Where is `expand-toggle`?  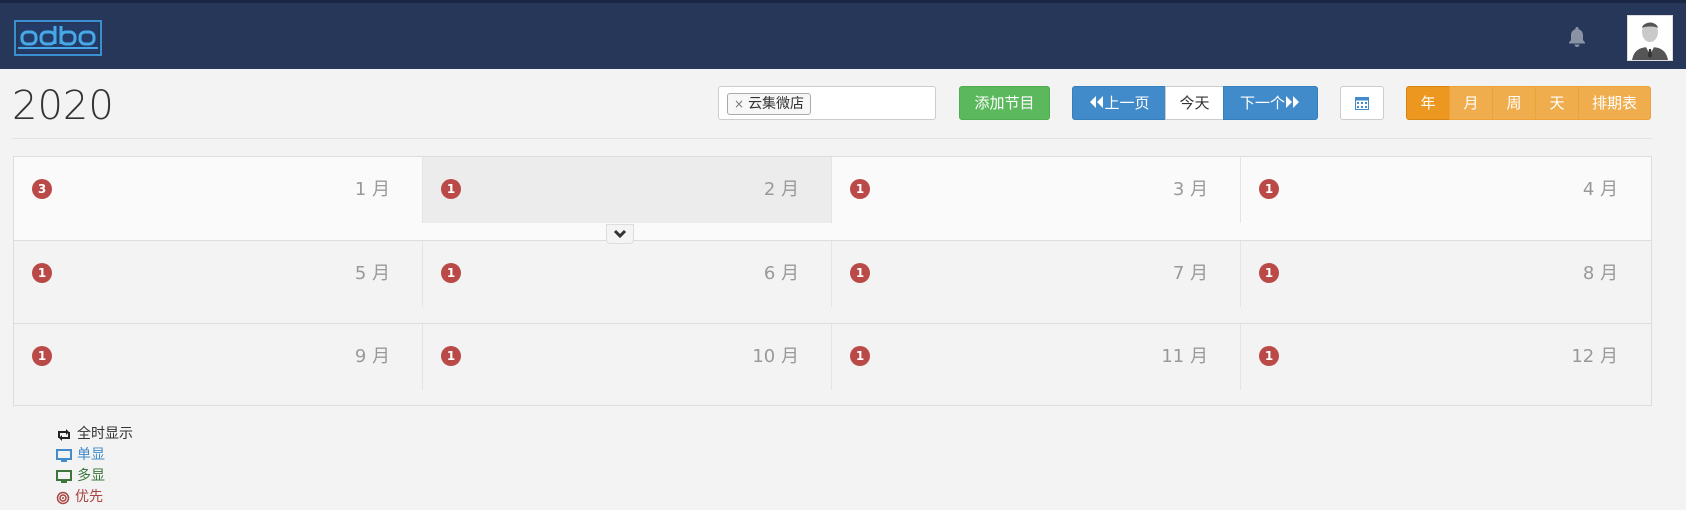 expand-toggle is located at coordinates (620, 234).